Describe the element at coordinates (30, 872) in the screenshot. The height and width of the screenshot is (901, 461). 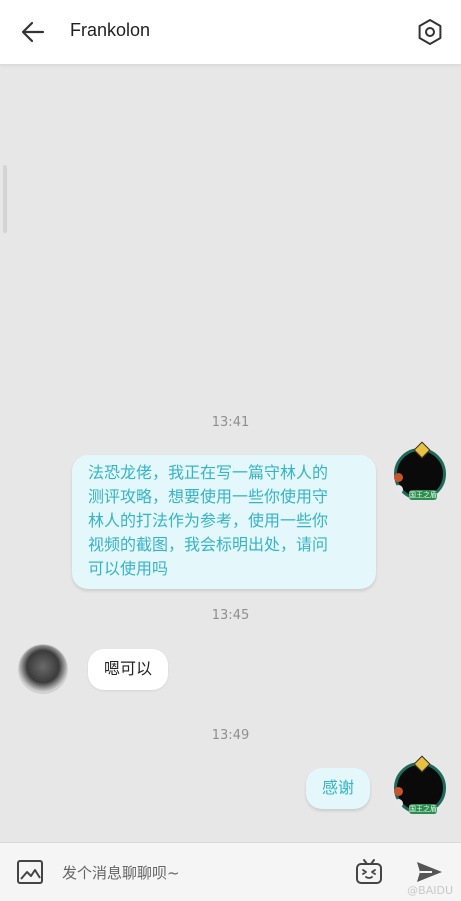
I see `image-icon` at that location.